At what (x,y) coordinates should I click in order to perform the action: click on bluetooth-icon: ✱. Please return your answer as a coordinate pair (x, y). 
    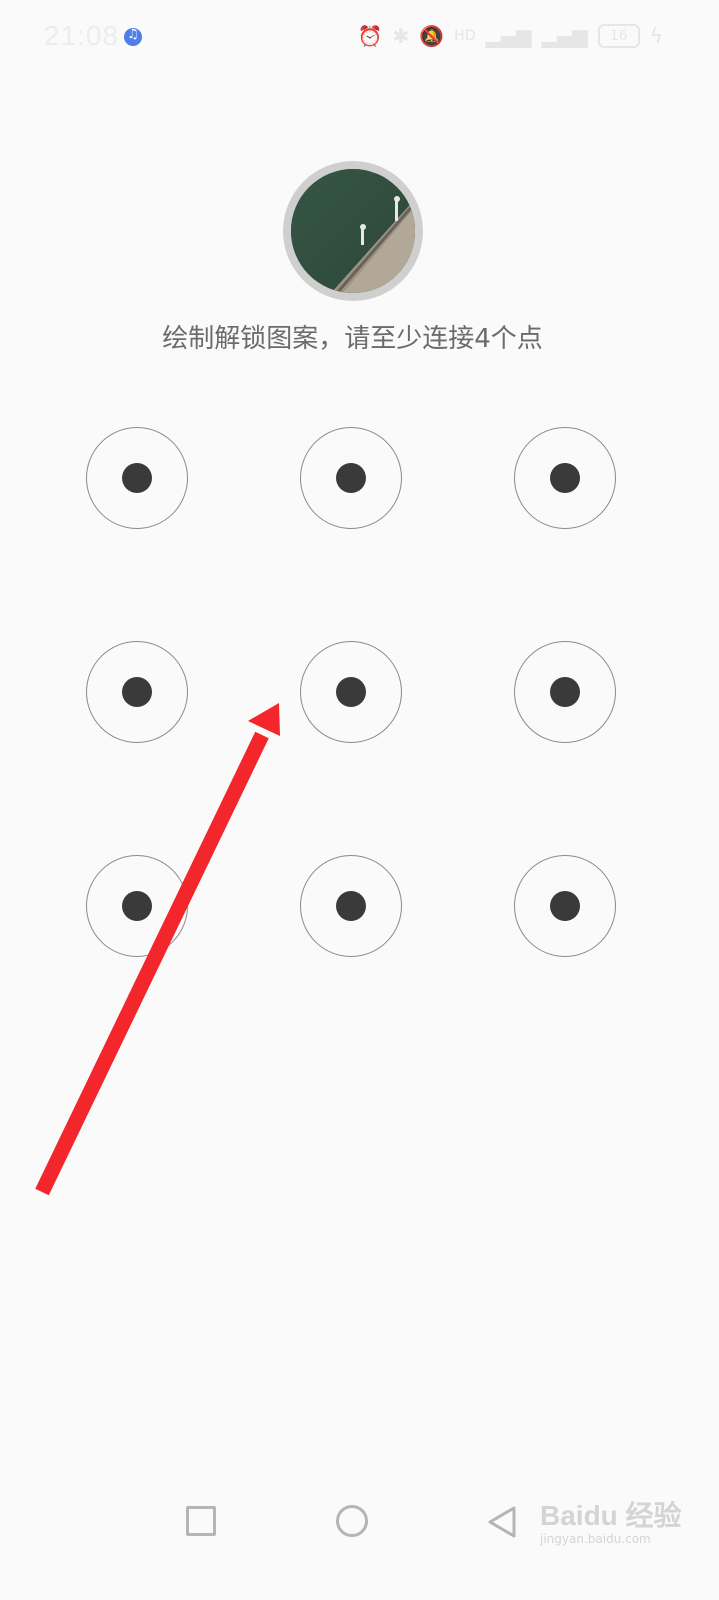
    Looking at the image, I should click on (401, 36).